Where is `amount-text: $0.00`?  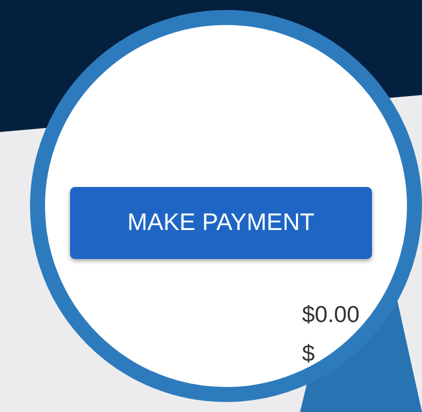
amount-text: $0.00 is located at coordinates (331, 314).